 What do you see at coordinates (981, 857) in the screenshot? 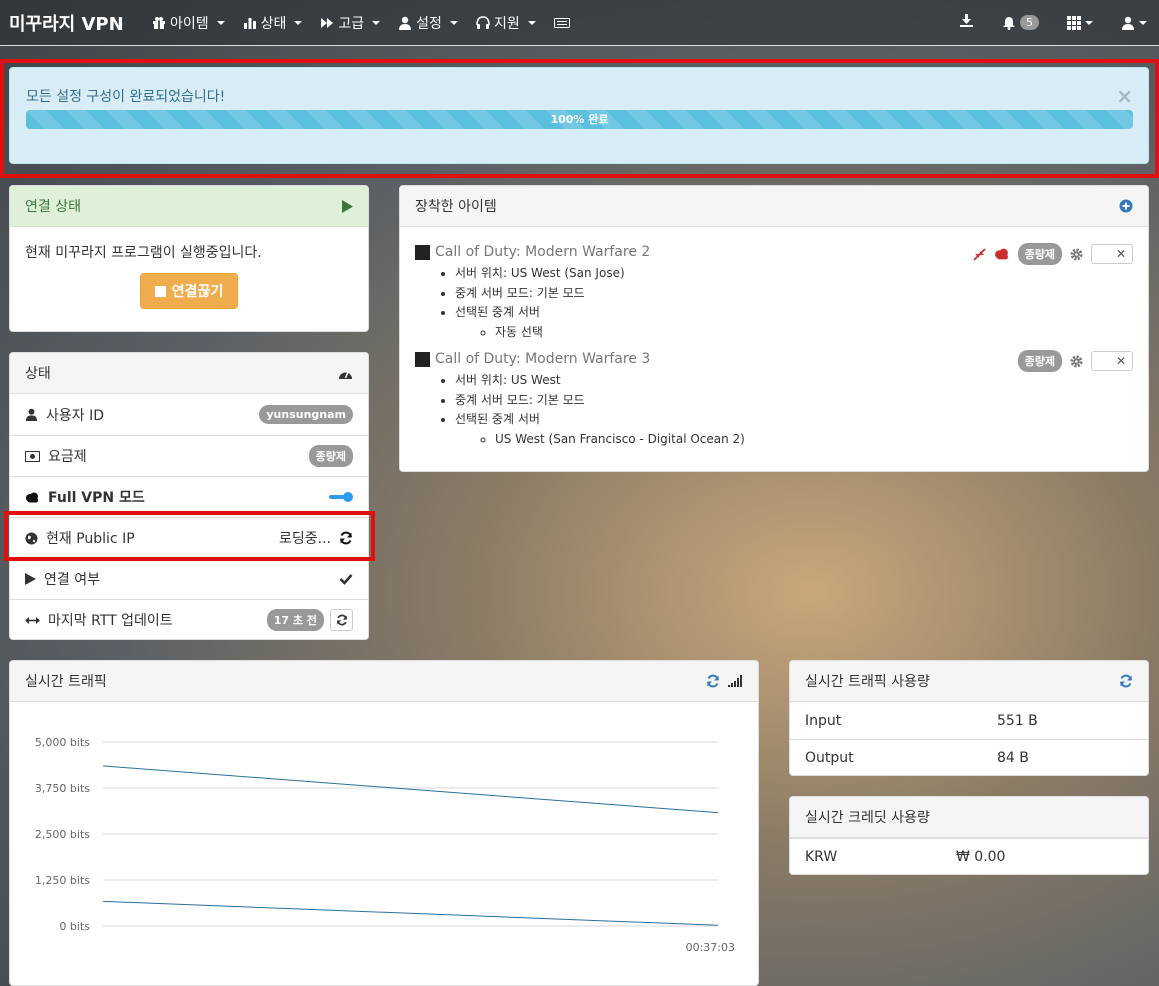
I see `credit-value: ₩ 0.00` at bounding box center [981, 857].